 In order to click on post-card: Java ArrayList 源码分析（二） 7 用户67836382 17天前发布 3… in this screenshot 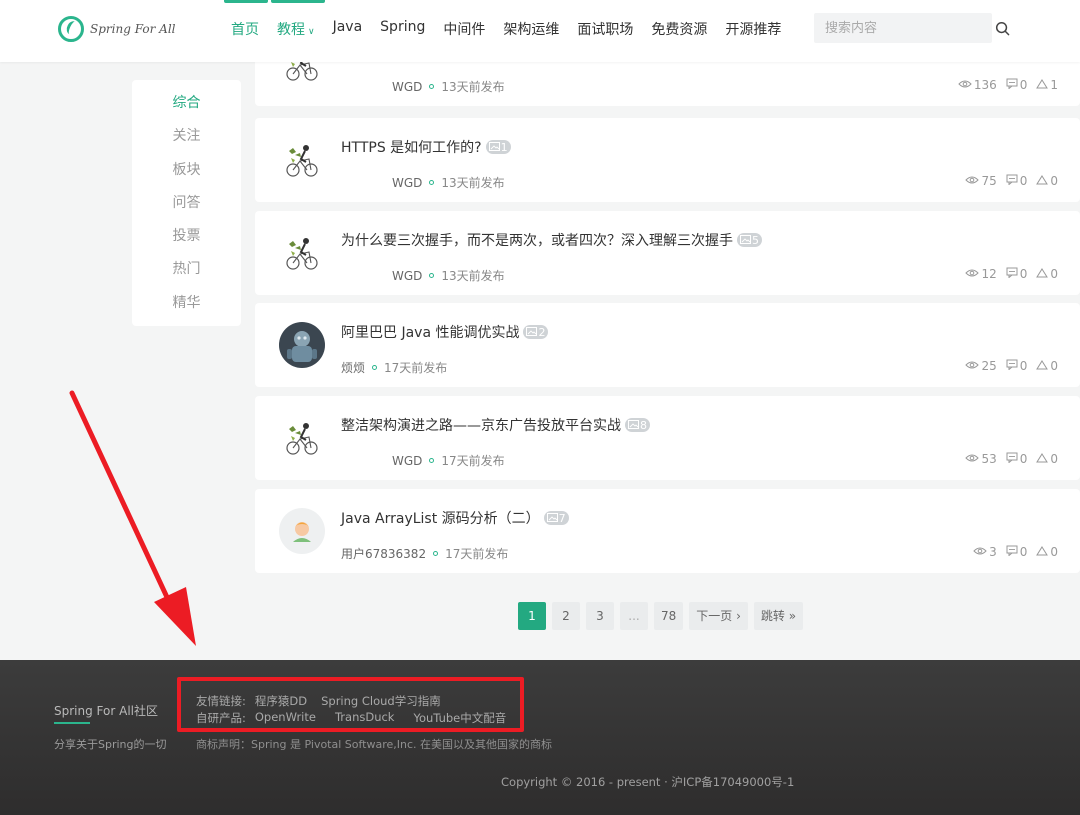, I will do `click(667, 531)`.